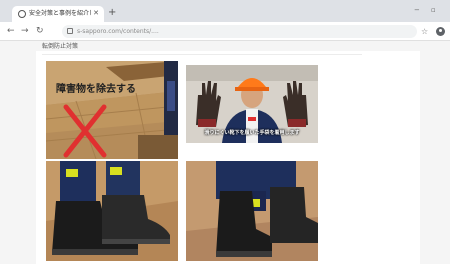 The image size is (450, 264). I want to click on globe-icon, so click(22, 14).